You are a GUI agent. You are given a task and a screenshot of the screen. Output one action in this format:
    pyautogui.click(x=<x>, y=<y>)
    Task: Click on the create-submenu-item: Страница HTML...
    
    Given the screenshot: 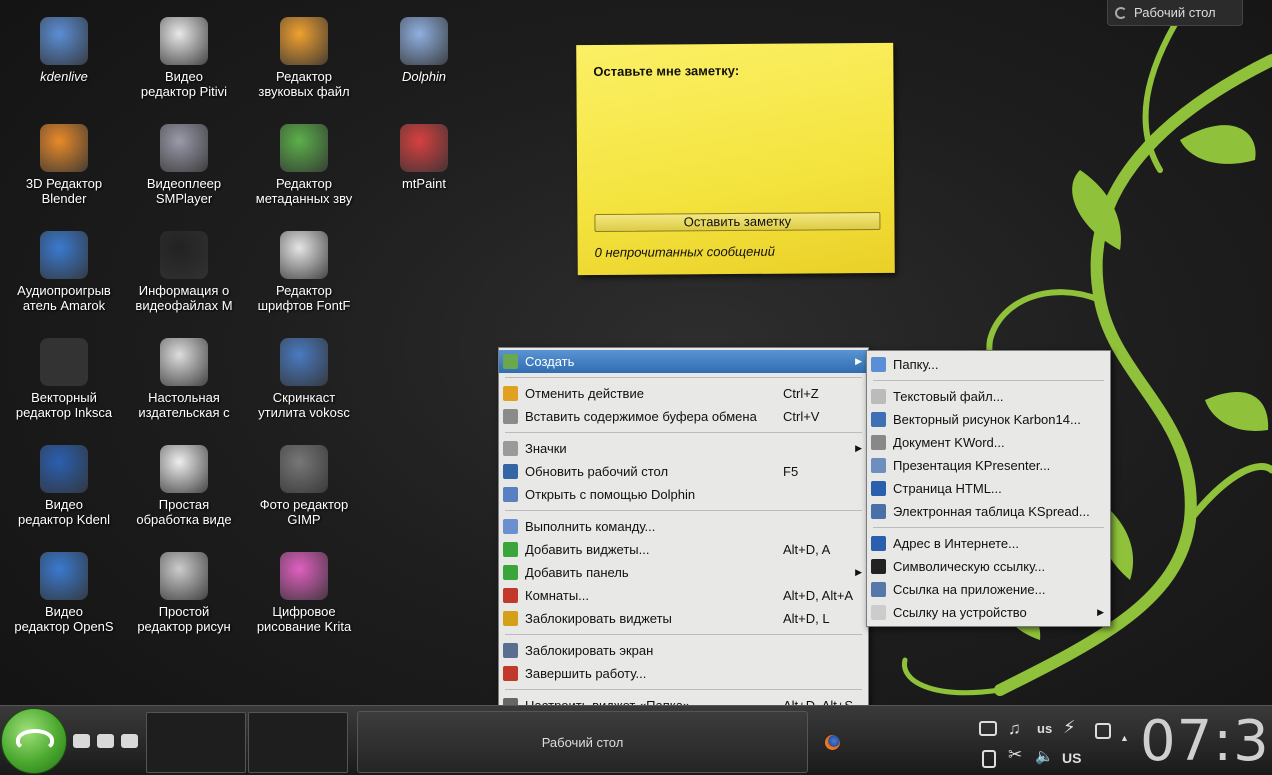 What is the action you would take?
    pyautogui.click(x=988, y=488)
    